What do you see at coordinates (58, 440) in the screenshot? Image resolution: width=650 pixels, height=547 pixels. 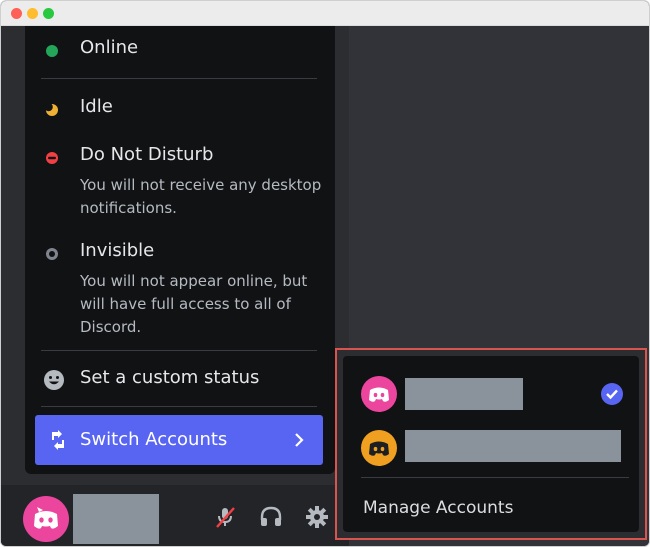 I see `swap-accounts-icon` at bounding box center [58, 440].